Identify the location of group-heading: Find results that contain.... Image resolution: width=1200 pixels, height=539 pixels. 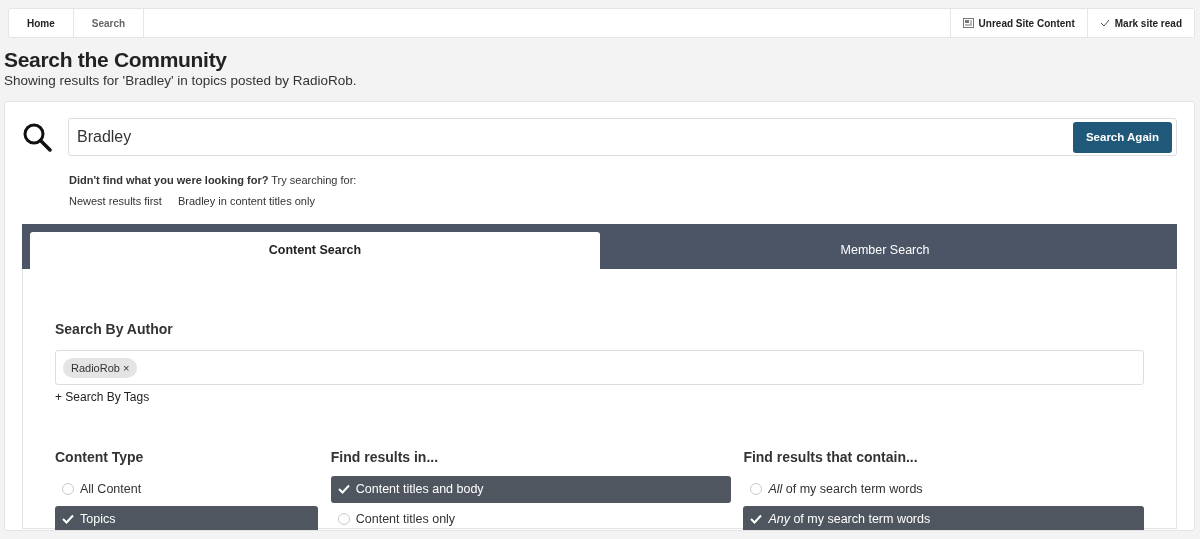
(831, 457).